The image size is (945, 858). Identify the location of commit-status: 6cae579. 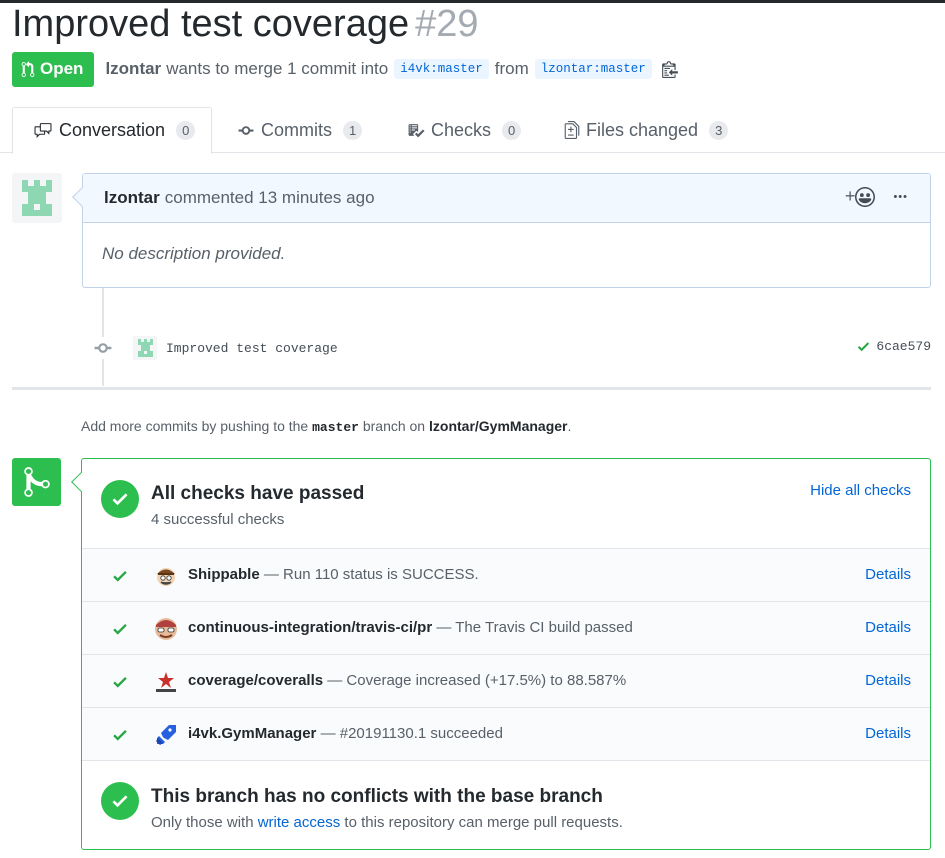
(893, 346).